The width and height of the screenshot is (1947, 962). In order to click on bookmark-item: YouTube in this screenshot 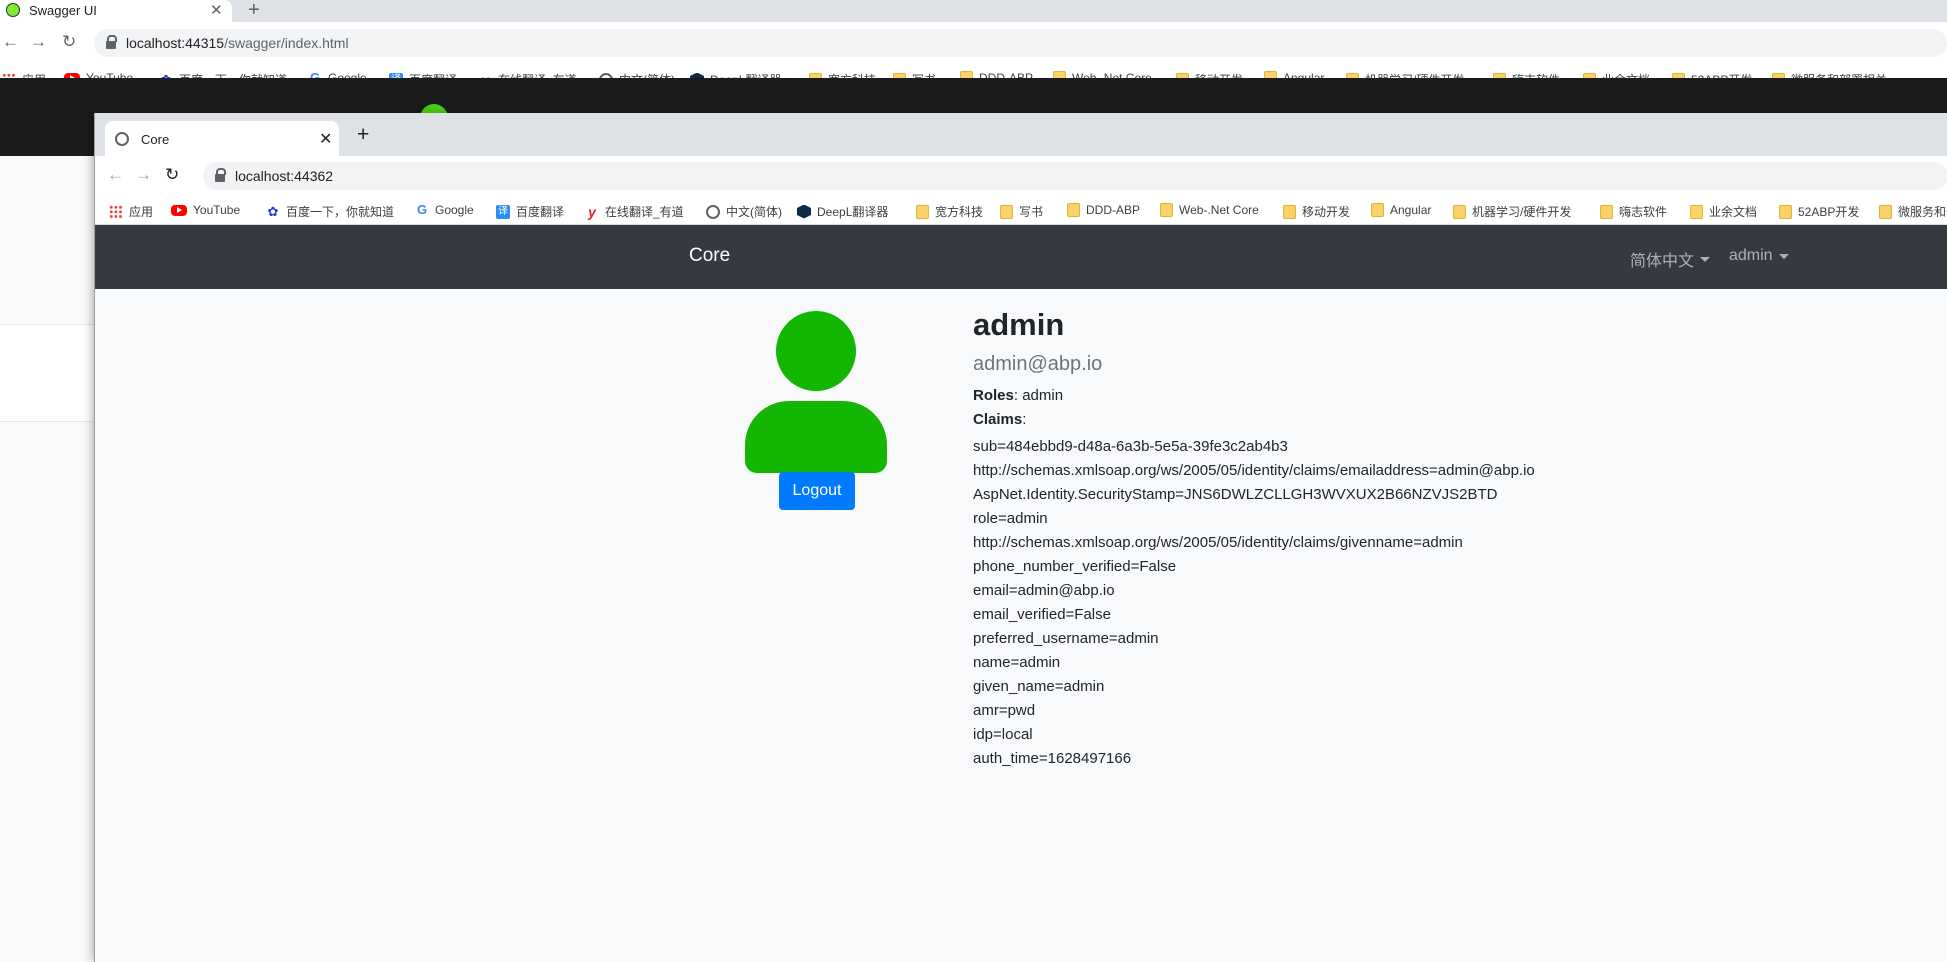, I will do `click(205, 210)`.